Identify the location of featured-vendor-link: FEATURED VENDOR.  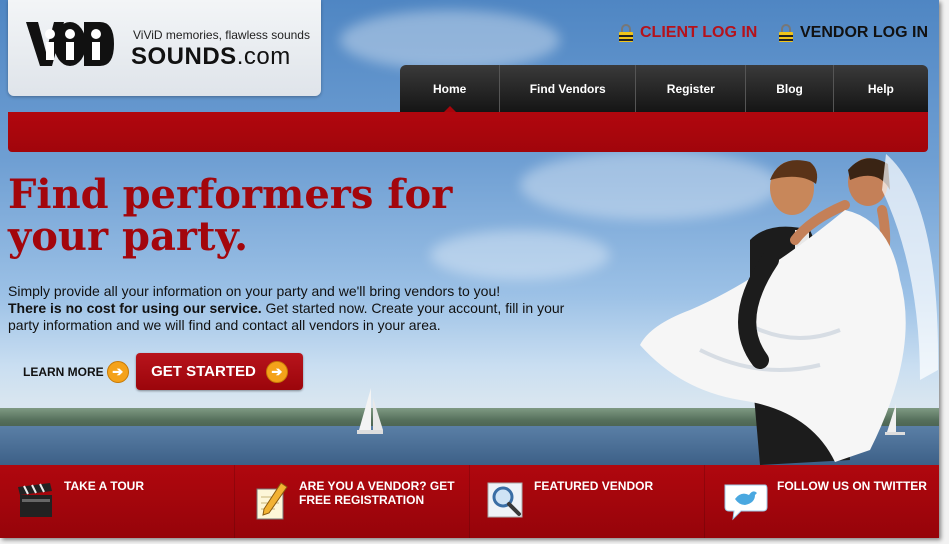
(587, 501).